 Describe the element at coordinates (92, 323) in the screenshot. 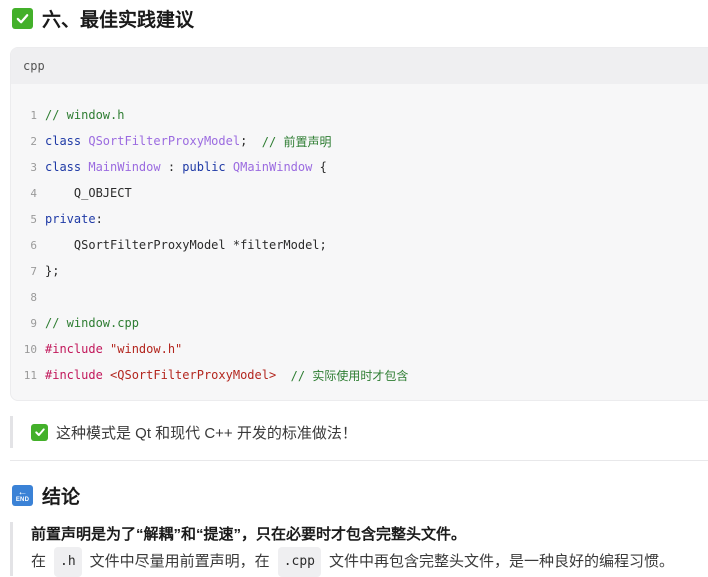

I see `code-token: // window.cpp` at that location.